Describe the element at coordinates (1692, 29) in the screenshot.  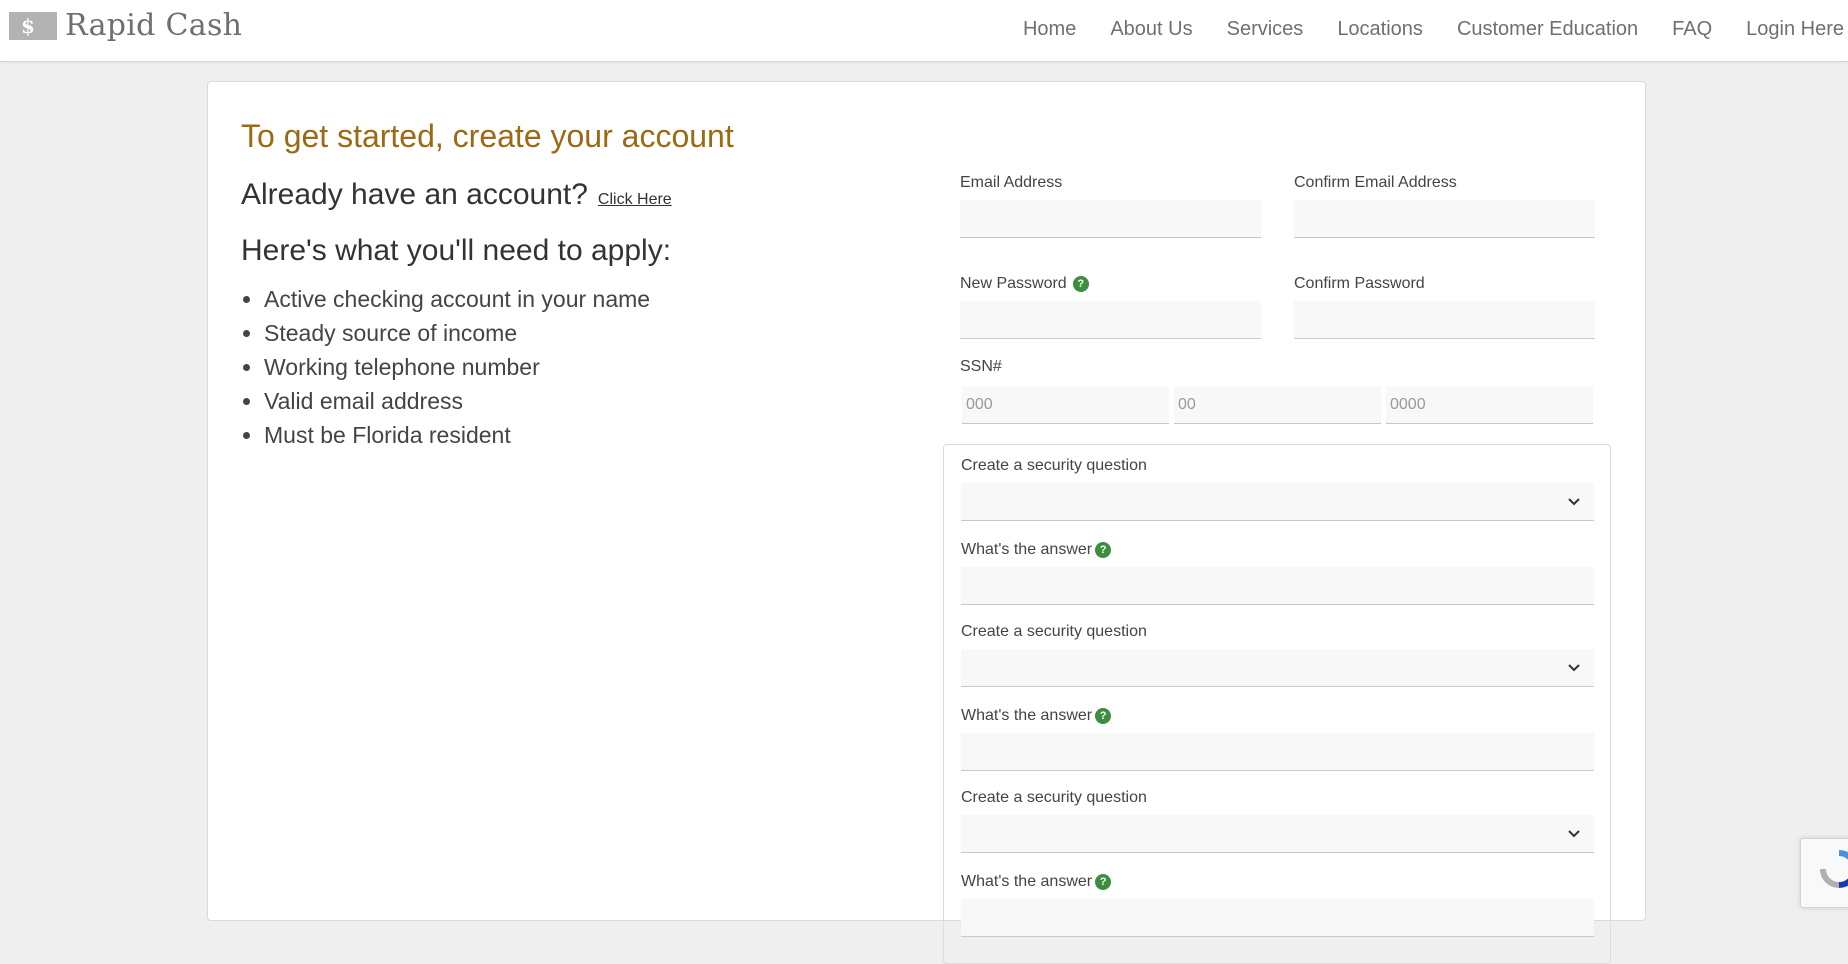
I see `nav-faq: FAQ` at that location.